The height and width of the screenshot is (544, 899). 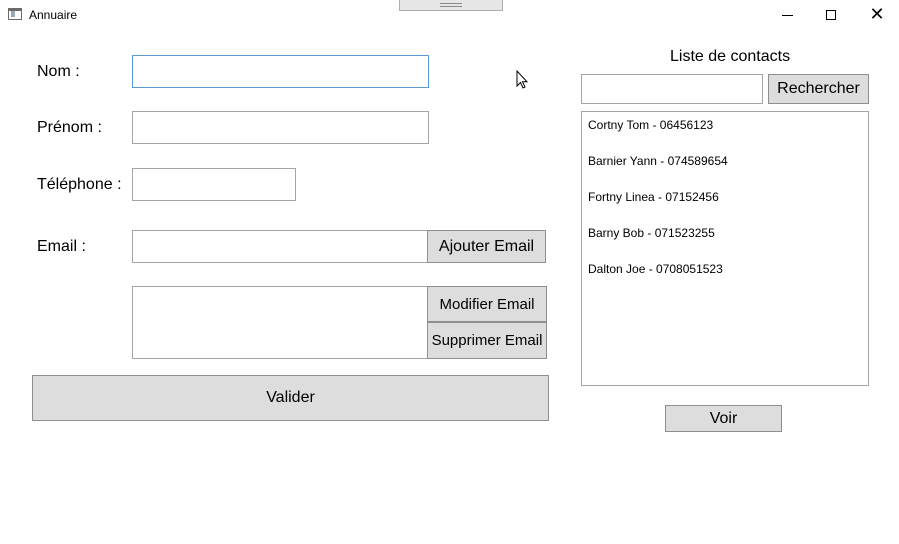 I want to click on email-input, so click(x=280, y=246).